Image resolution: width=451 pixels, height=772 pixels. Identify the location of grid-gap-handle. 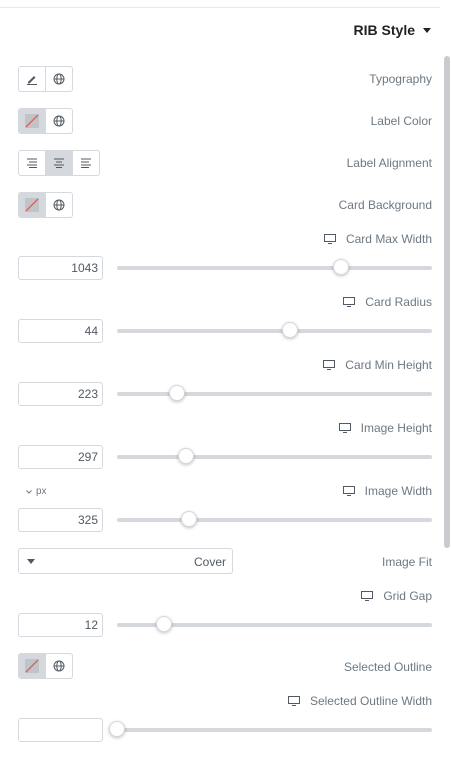
(164, 624).